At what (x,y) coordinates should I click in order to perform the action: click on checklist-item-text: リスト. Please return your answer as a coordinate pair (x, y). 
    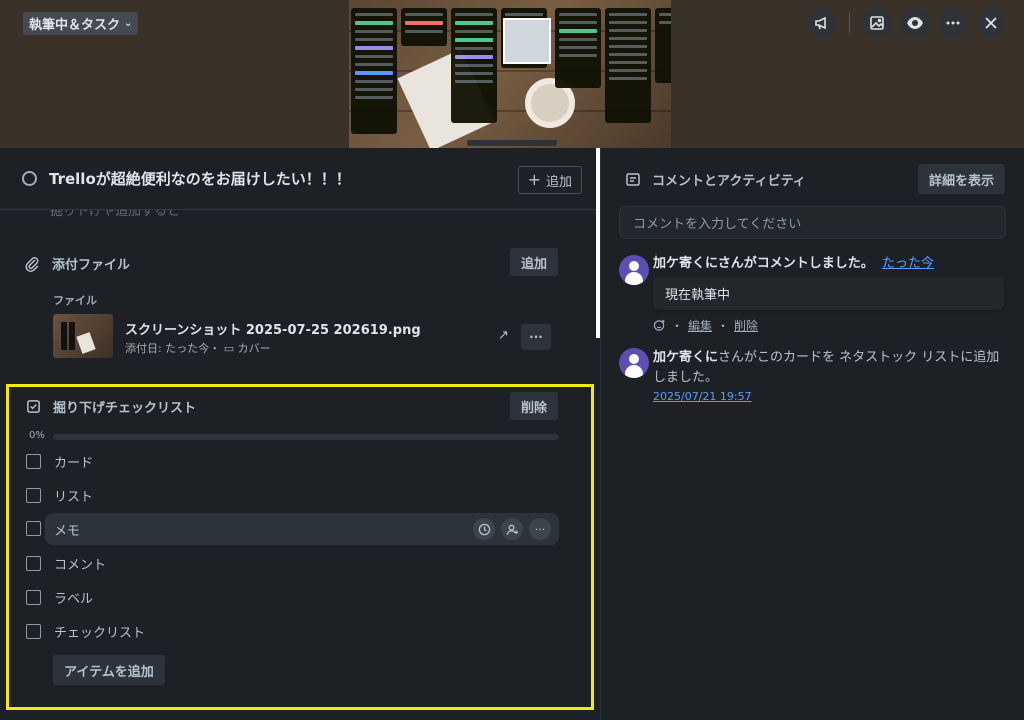
    Looking at the image, I should click on (73, 495).